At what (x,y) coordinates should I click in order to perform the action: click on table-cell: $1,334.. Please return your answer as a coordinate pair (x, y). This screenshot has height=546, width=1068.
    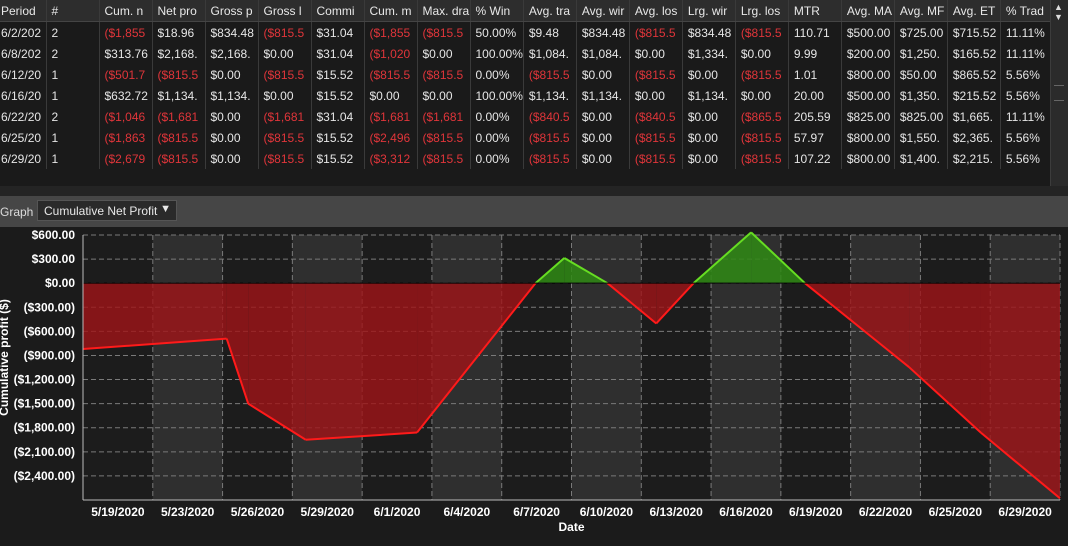
    Looking at the image, I should click on (709, 53).